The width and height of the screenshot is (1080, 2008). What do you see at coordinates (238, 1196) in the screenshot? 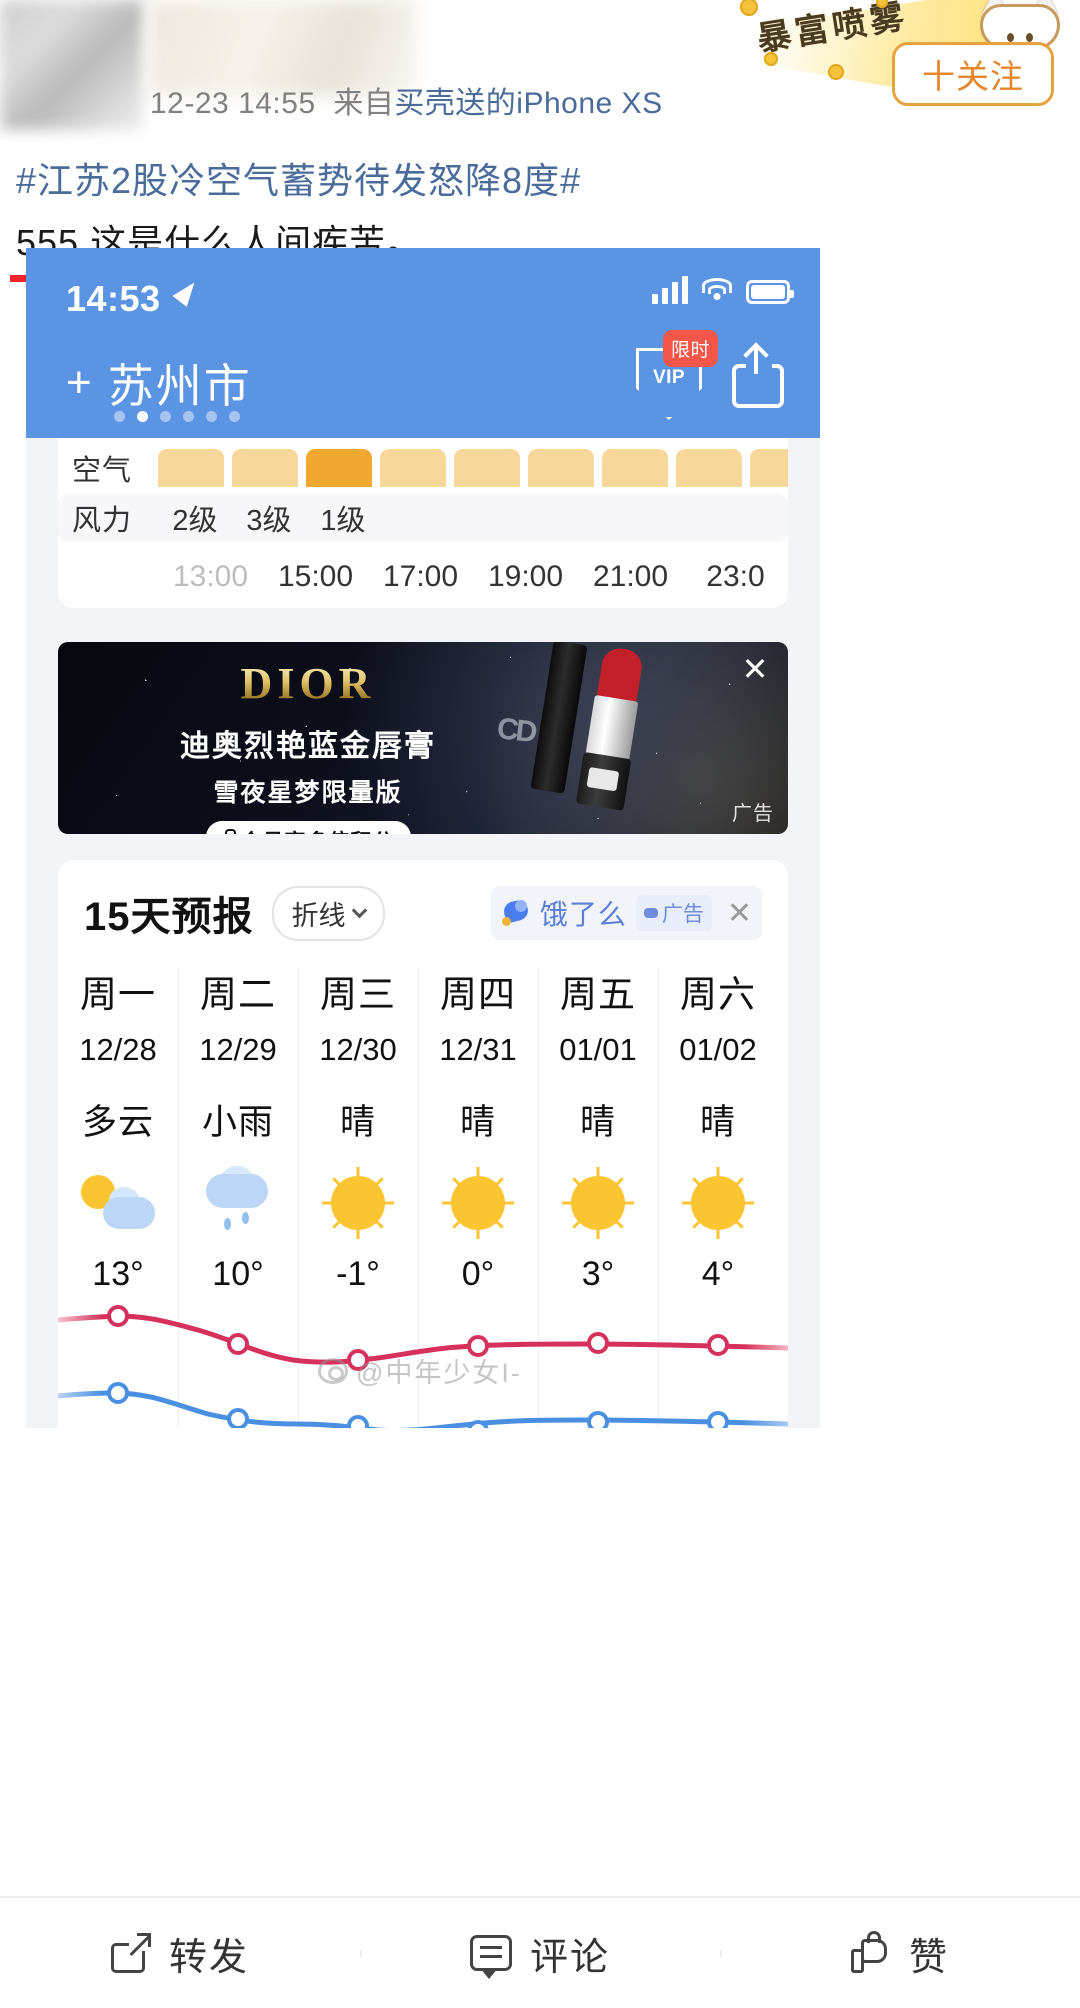
I see `forecast-day-column: 周二 12/29 小雨 10°` at bounding box center [238, 1196].